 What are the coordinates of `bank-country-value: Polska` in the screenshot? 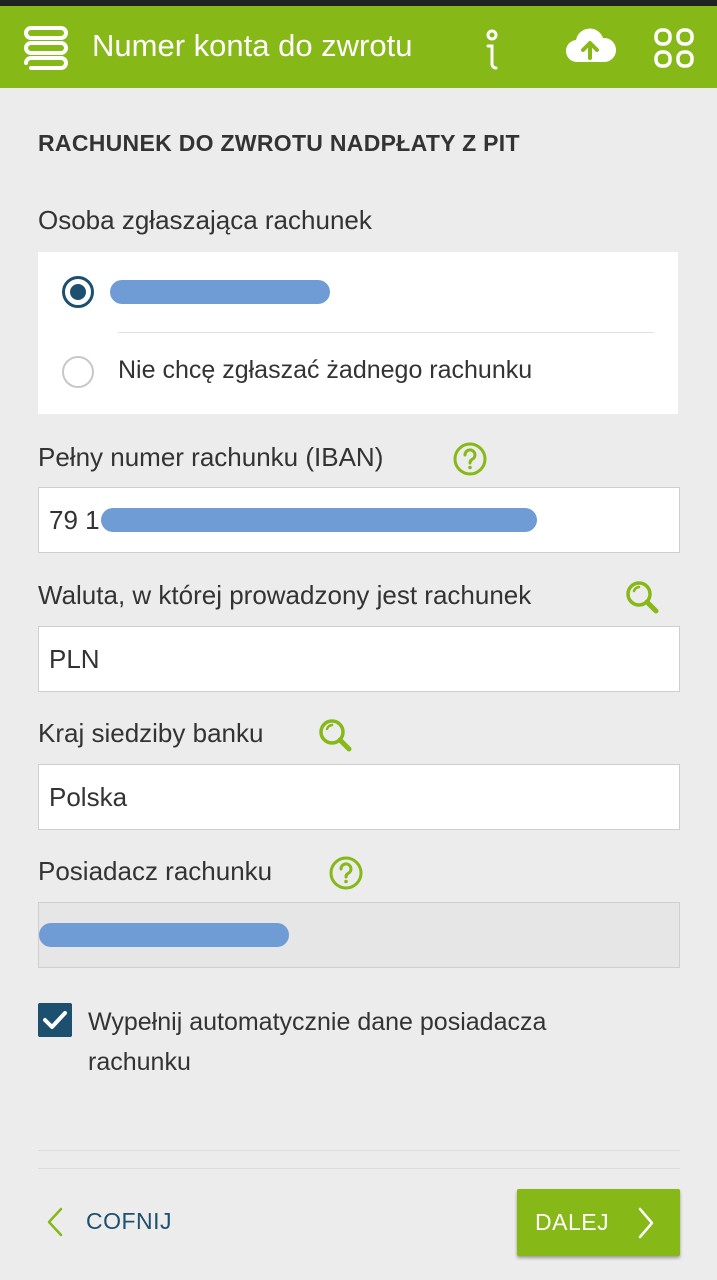 It's located at (88, 797).